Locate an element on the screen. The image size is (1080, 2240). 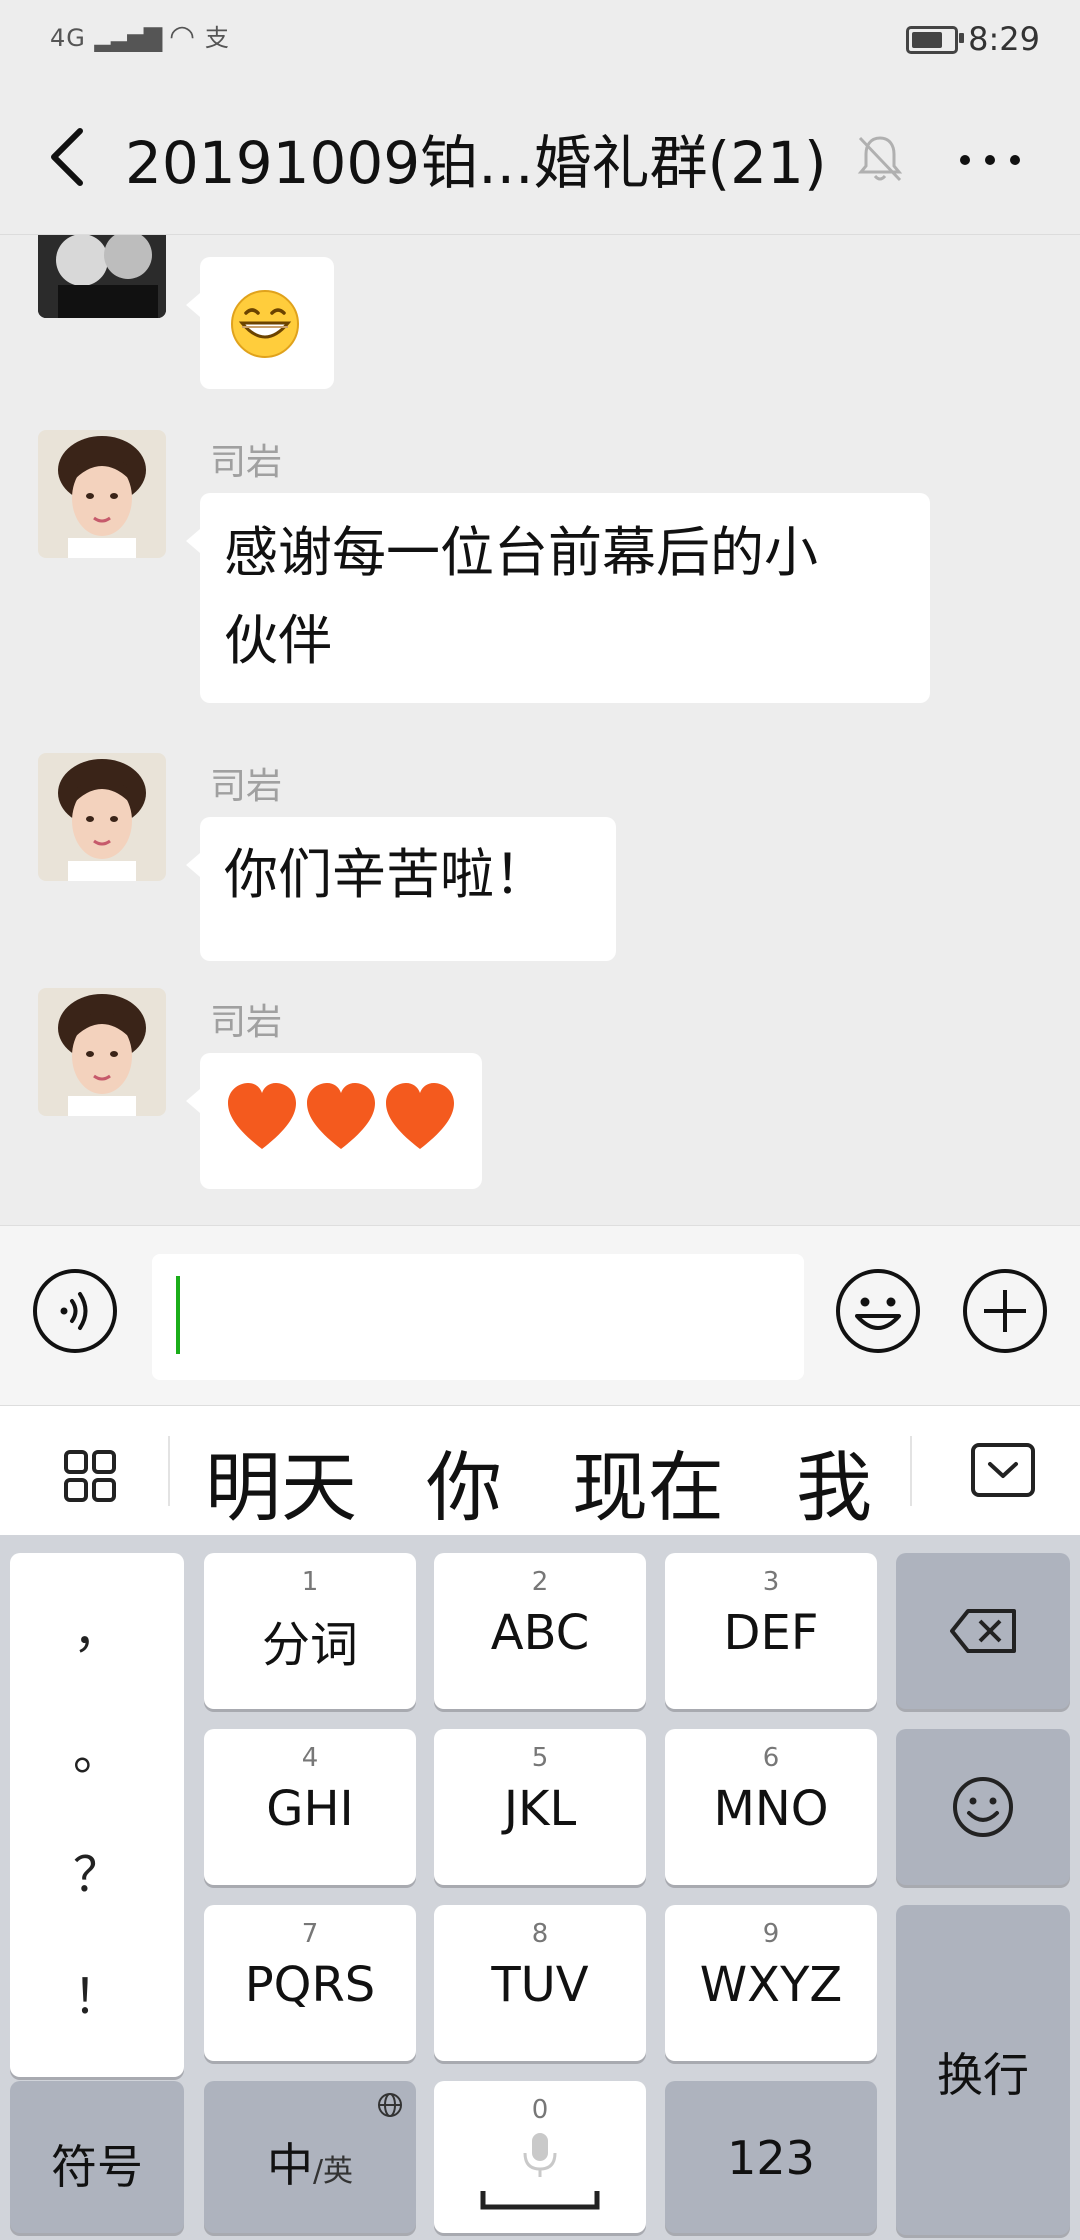
plus-icon is located at coordinates (1005, 1311).